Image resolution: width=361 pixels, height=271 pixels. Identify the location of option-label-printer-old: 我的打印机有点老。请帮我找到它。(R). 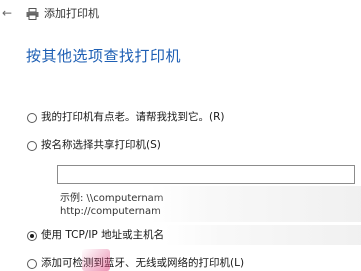
(133, 117).